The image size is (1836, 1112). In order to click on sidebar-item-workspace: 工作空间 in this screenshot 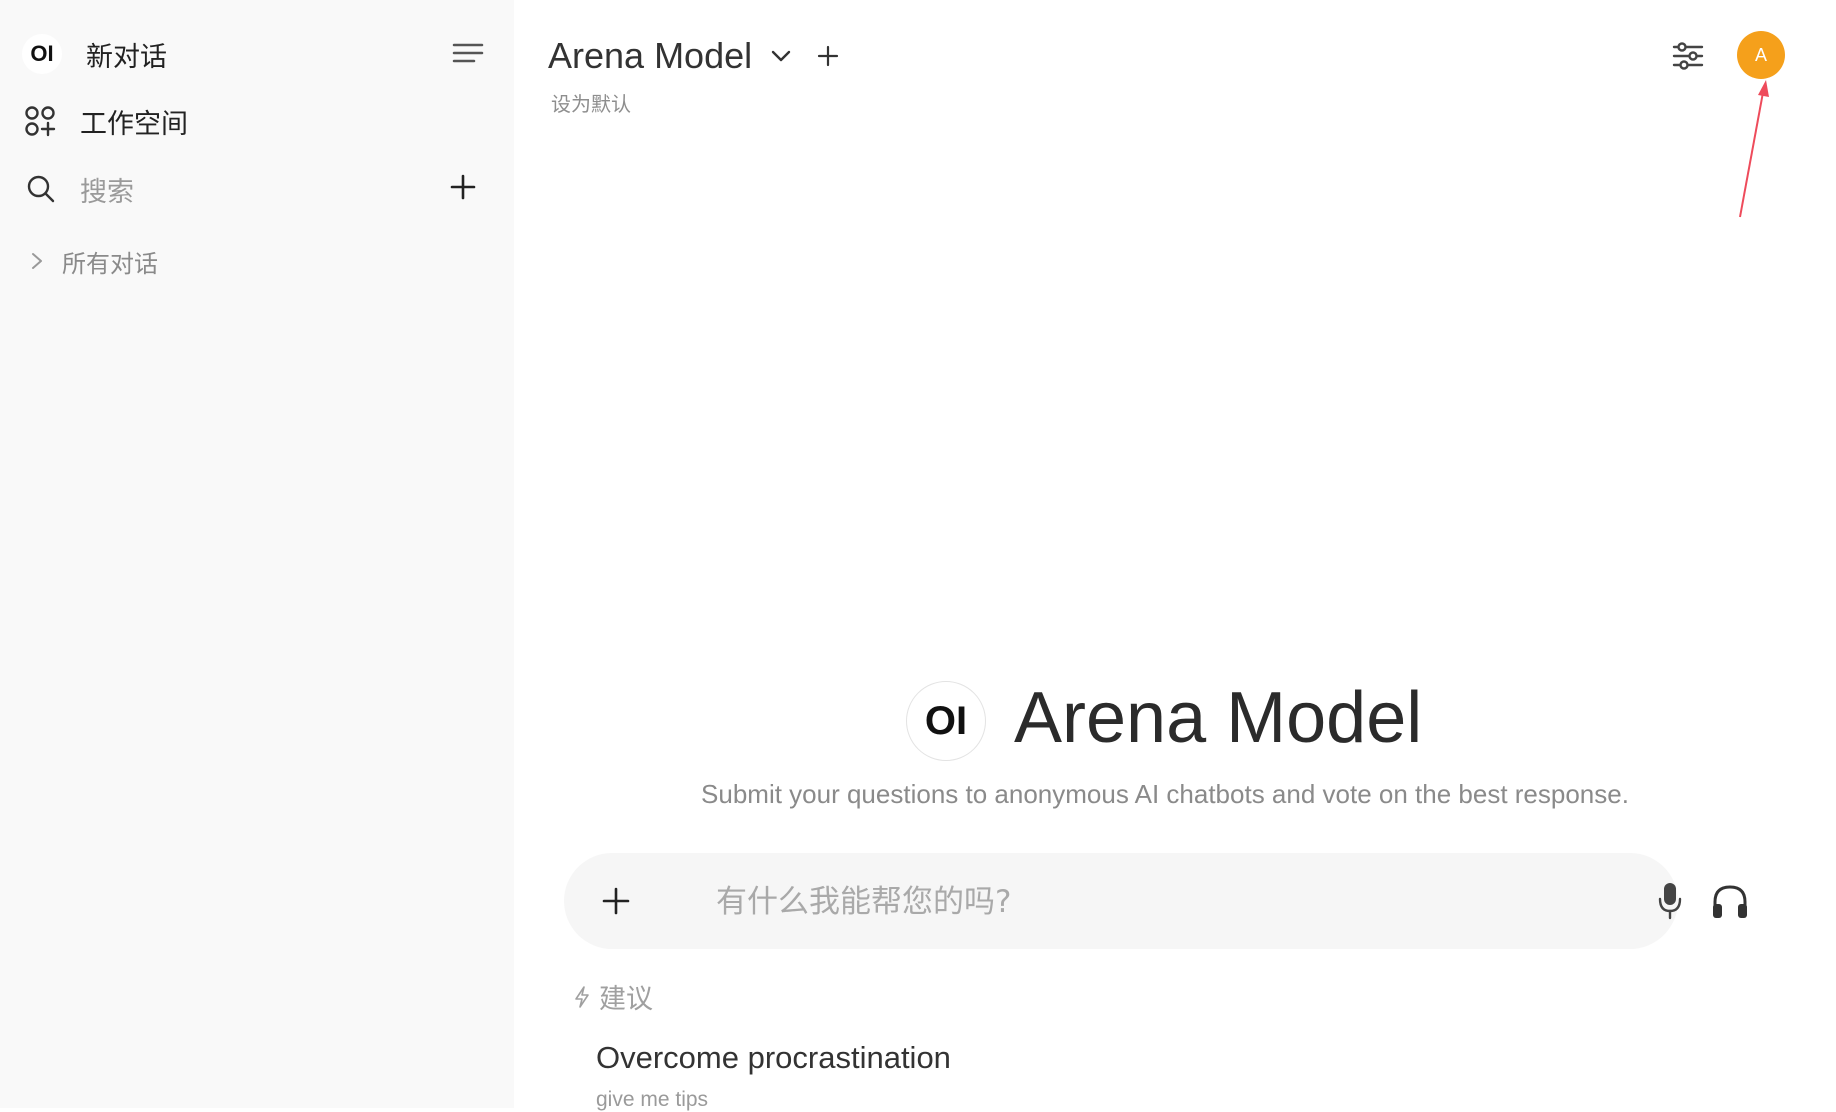, I will do `click(106, 121)`.